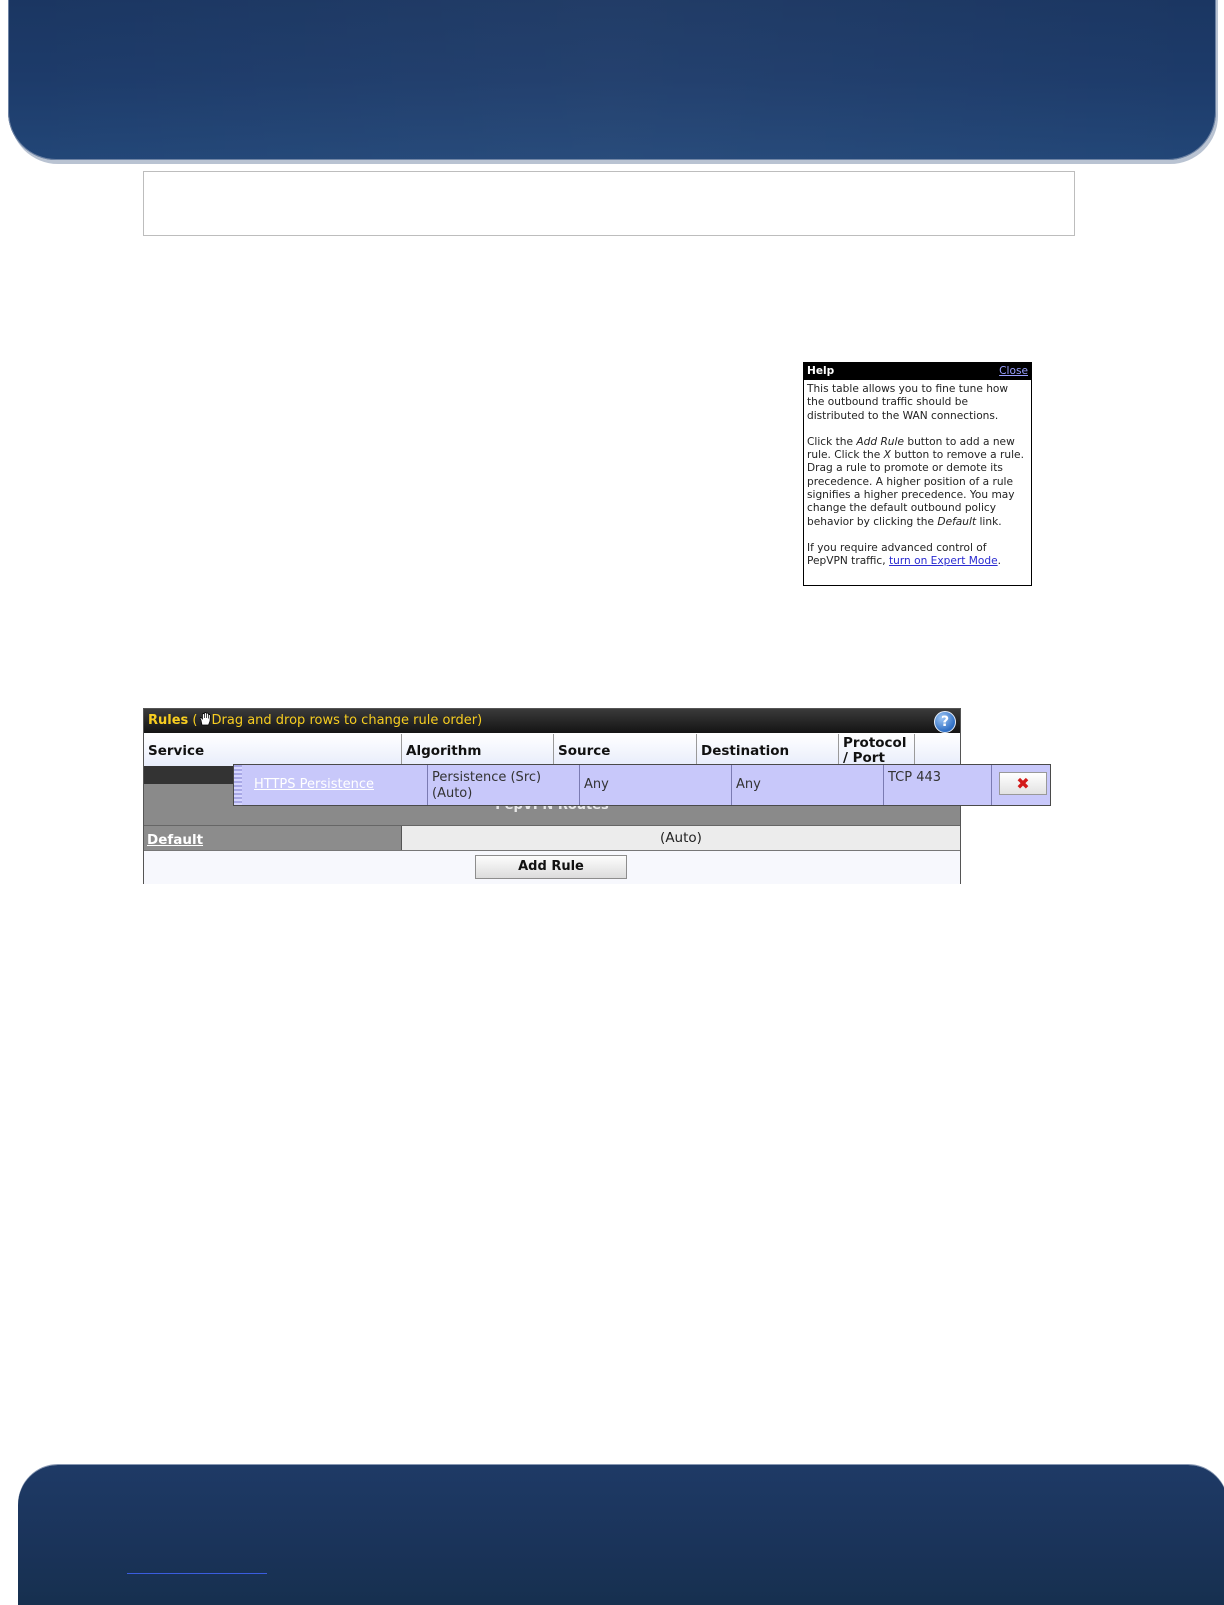 This screenshot has width=1224, height=1605. What do you see at coordinates (205, 719) in the screenshot?
I see `hand-drag-icon` at bounding box center [205, 719].